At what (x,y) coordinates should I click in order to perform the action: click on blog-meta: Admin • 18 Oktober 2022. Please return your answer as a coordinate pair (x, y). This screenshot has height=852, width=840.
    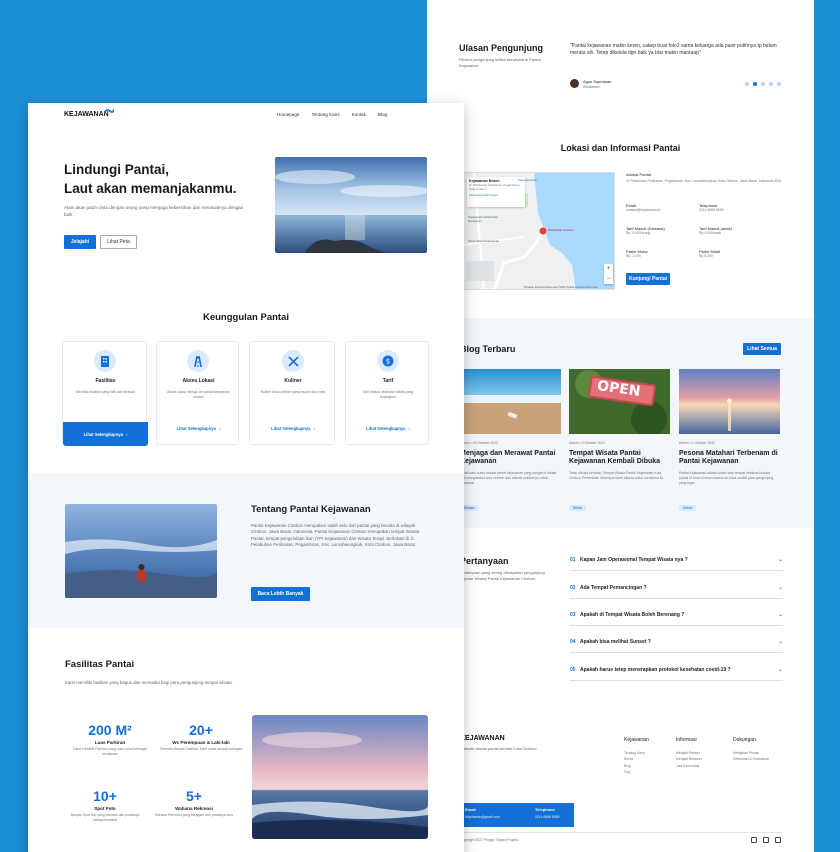
    Looking at the image, I should click on (479, 443).